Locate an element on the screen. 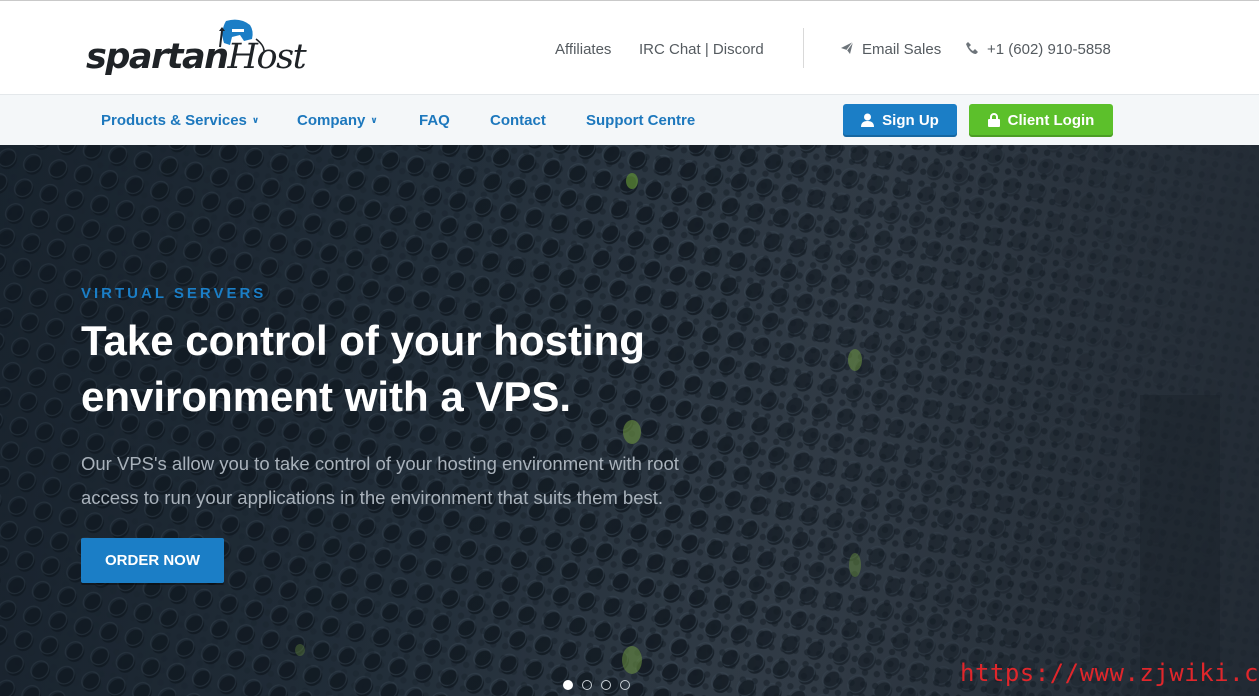 Image resolution: width=1259 pixels, height=696 pixels. affiliates-link: Affiliates is located at coordinates (583, 49).